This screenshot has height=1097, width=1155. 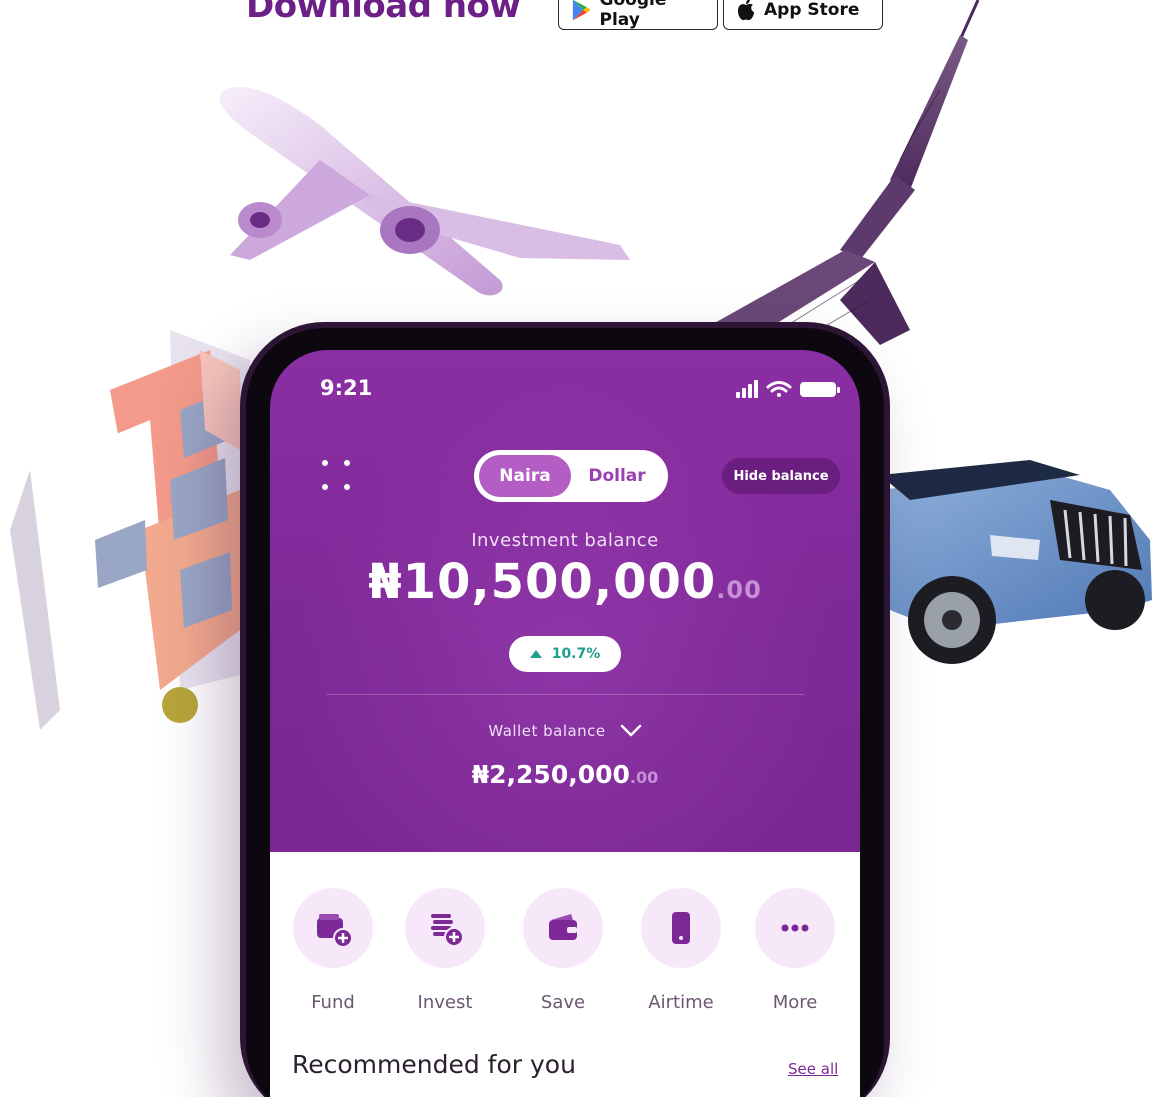 What do you see at coordinates (383, 13) in the screenshot?
I see `download-now-heading: Download now` at bounding box center [383, 13].